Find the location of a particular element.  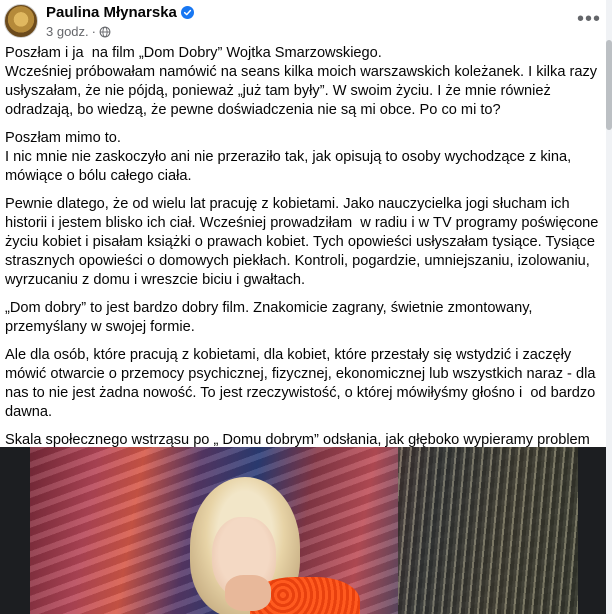

scrollbar-thumb is located at coordinates (609, 85).